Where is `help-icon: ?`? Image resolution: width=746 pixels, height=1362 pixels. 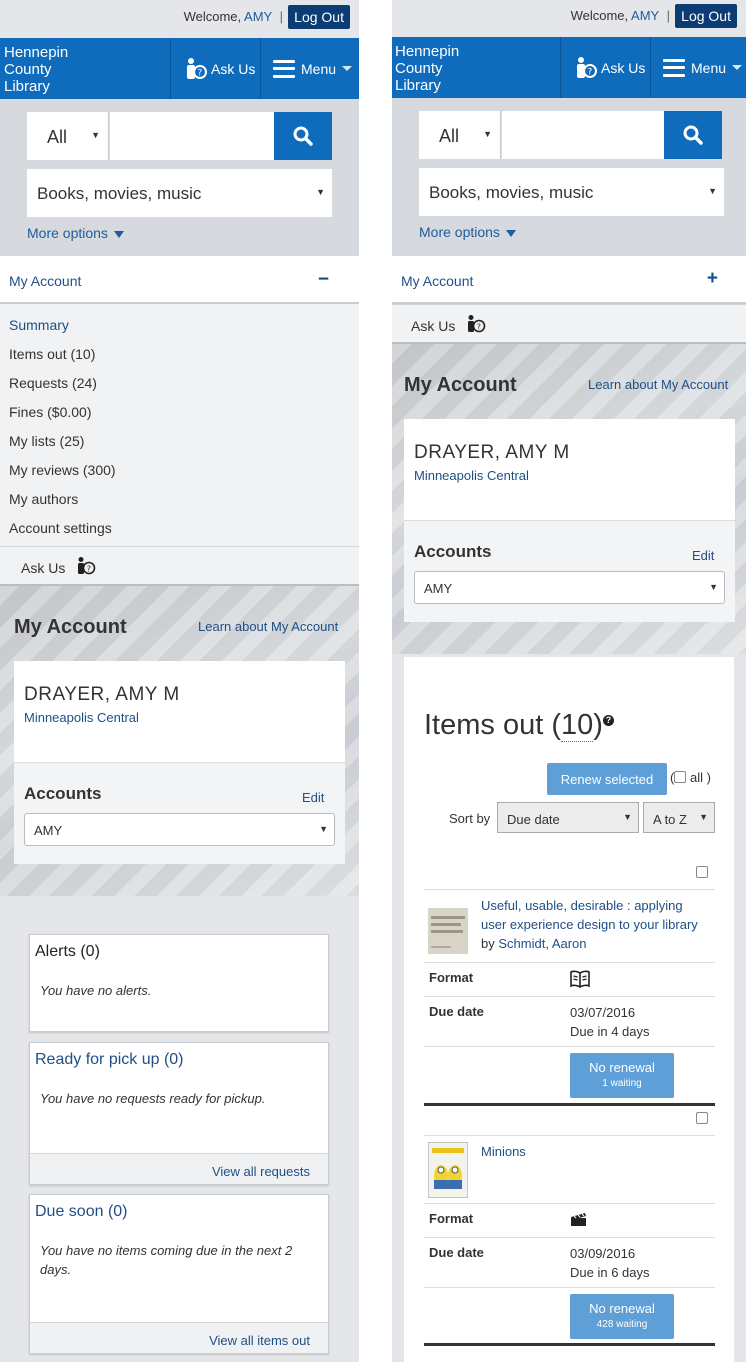
help-icon: ? is located at coordinates (608, 721).